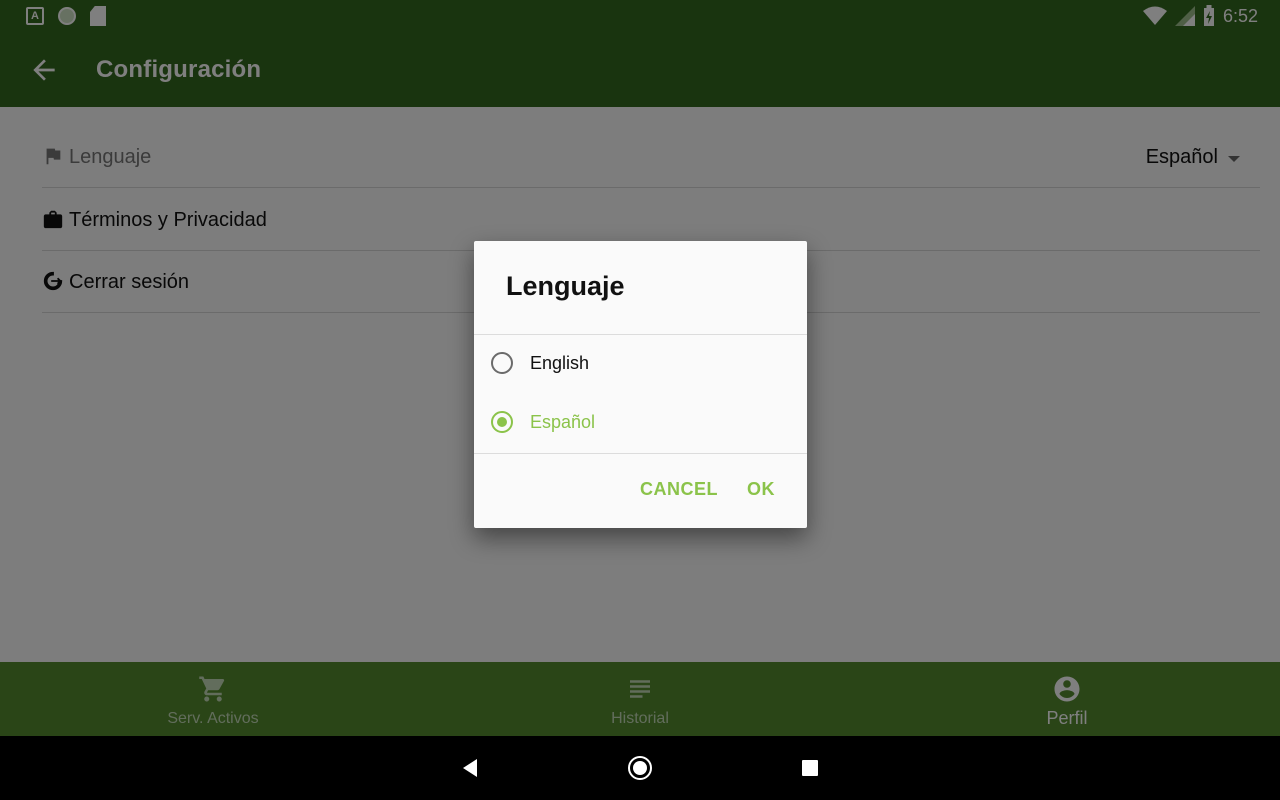  What do you see at coordinates (502, 363) in the screenshot?
I see `radio-button` at bounding box center [502, 363].